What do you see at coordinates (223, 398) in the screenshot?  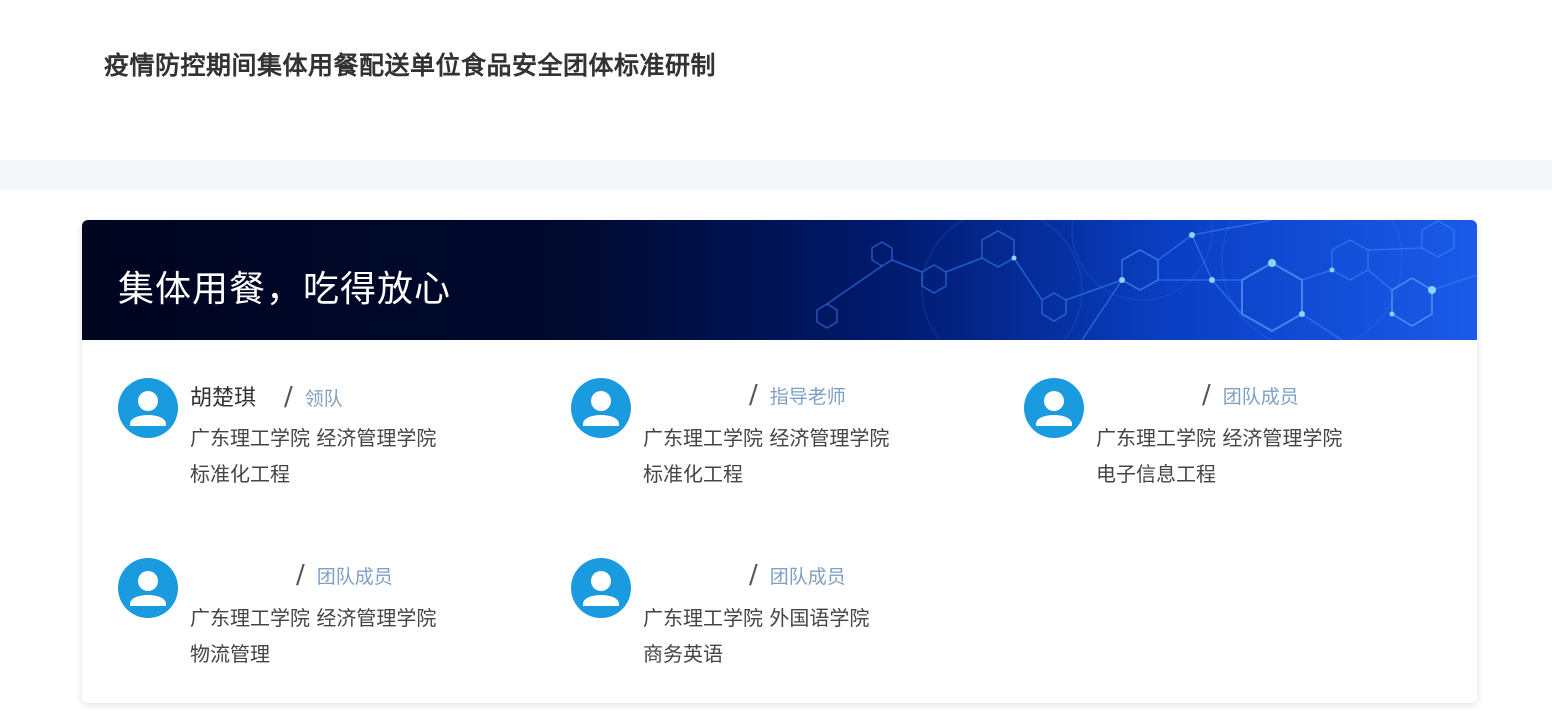 I see `member-name: 胡楚琪` at bounding box center [223, 398].